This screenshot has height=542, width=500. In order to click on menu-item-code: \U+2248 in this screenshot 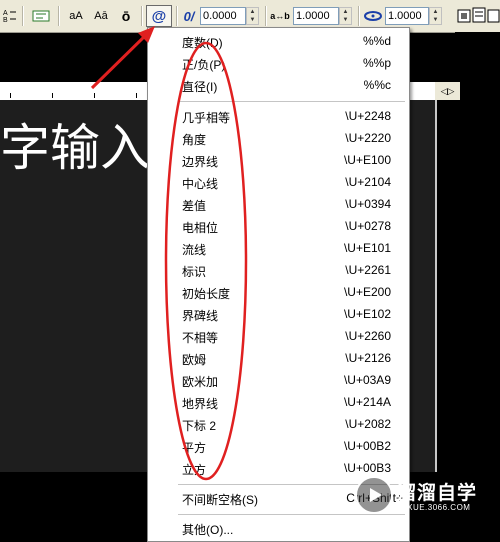, I will do `click(368, 116)`.